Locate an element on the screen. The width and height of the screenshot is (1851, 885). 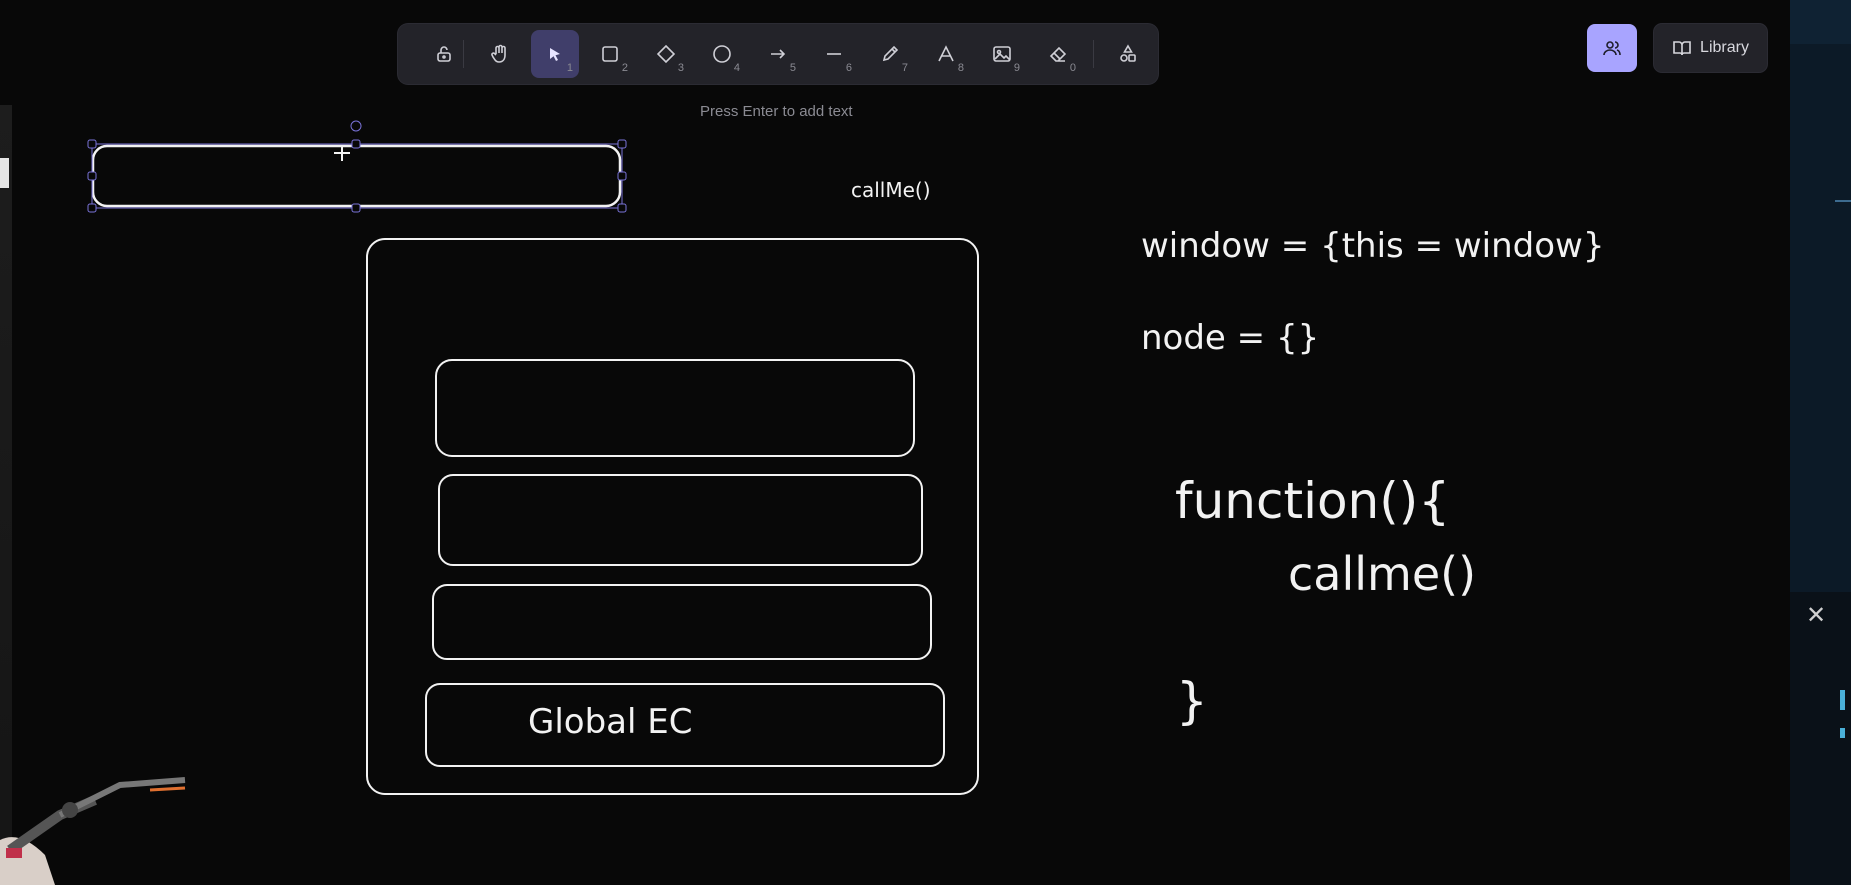
closing-brace-note: } is located at coordinates (1192, 701).